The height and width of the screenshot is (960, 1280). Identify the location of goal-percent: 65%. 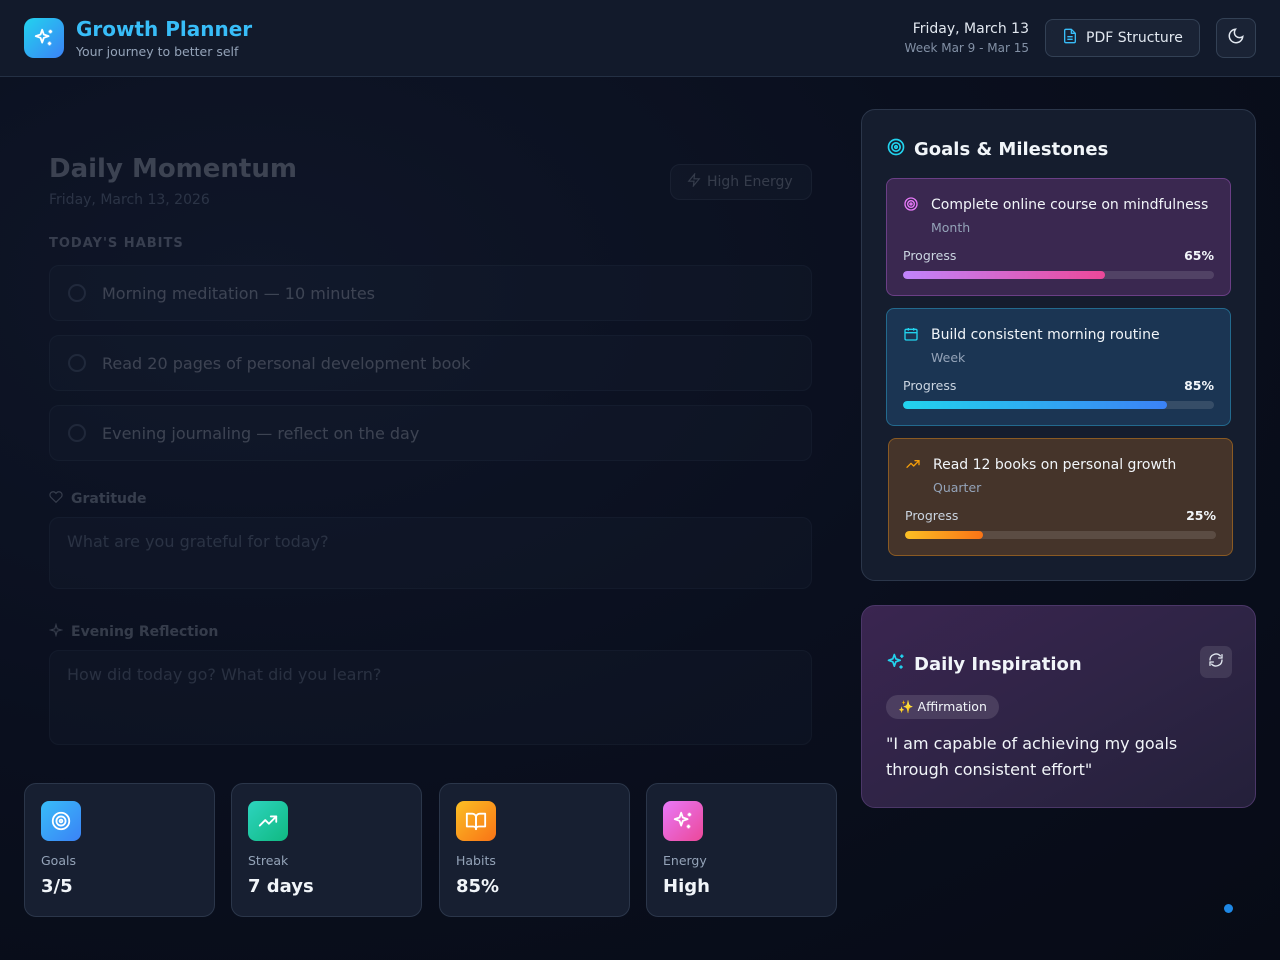
(1199, 255).